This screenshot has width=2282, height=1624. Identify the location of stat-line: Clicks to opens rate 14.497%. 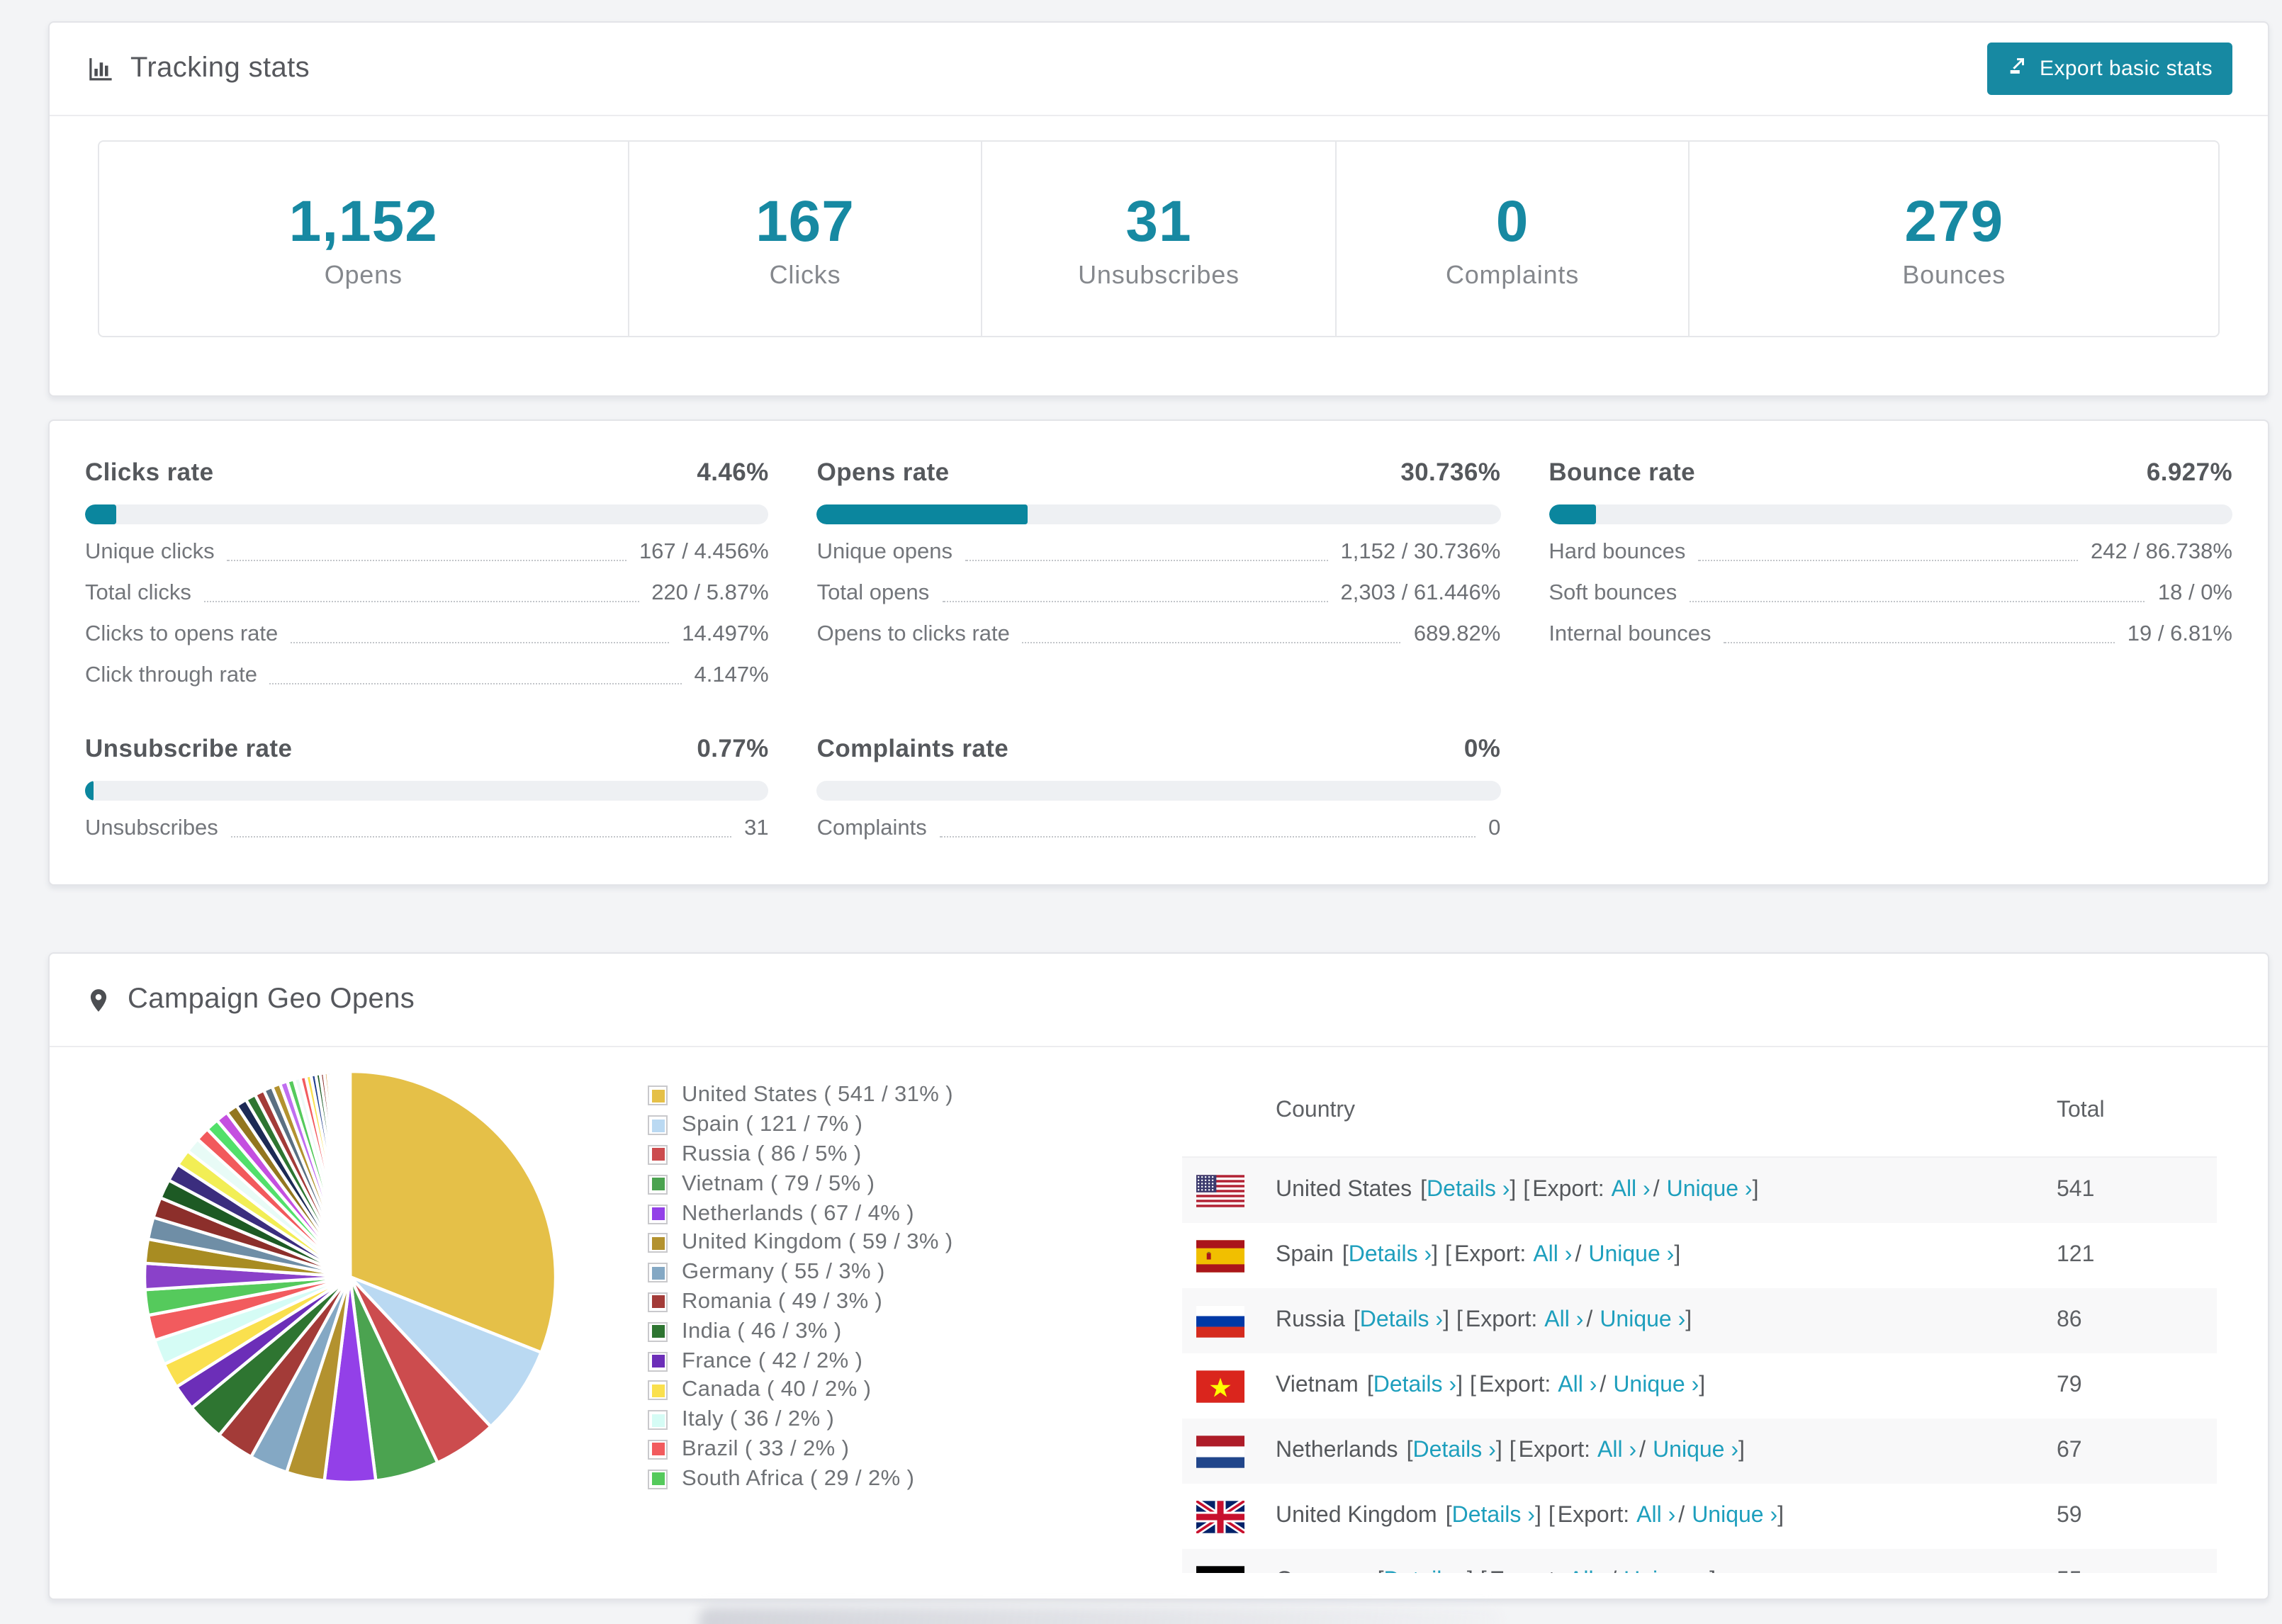
(427, 635).